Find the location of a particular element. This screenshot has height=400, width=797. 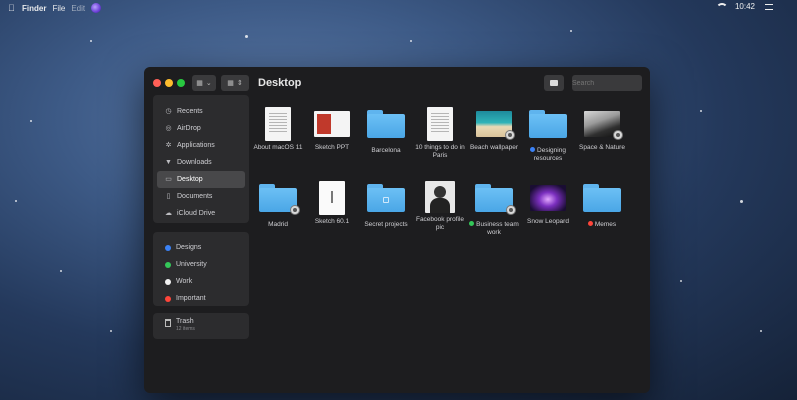

sidebar-item-label: Desktop is located at coordinates (190, 179).